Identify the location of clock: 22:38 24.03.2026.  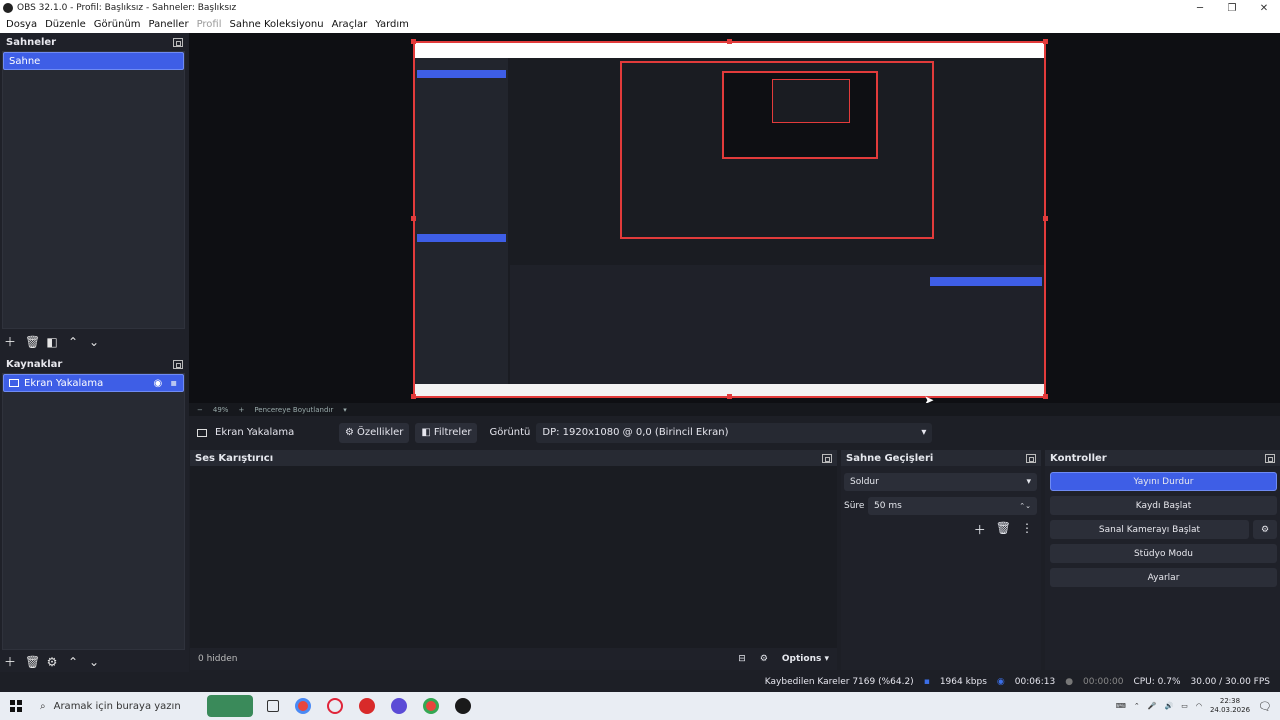
(1230, 706).